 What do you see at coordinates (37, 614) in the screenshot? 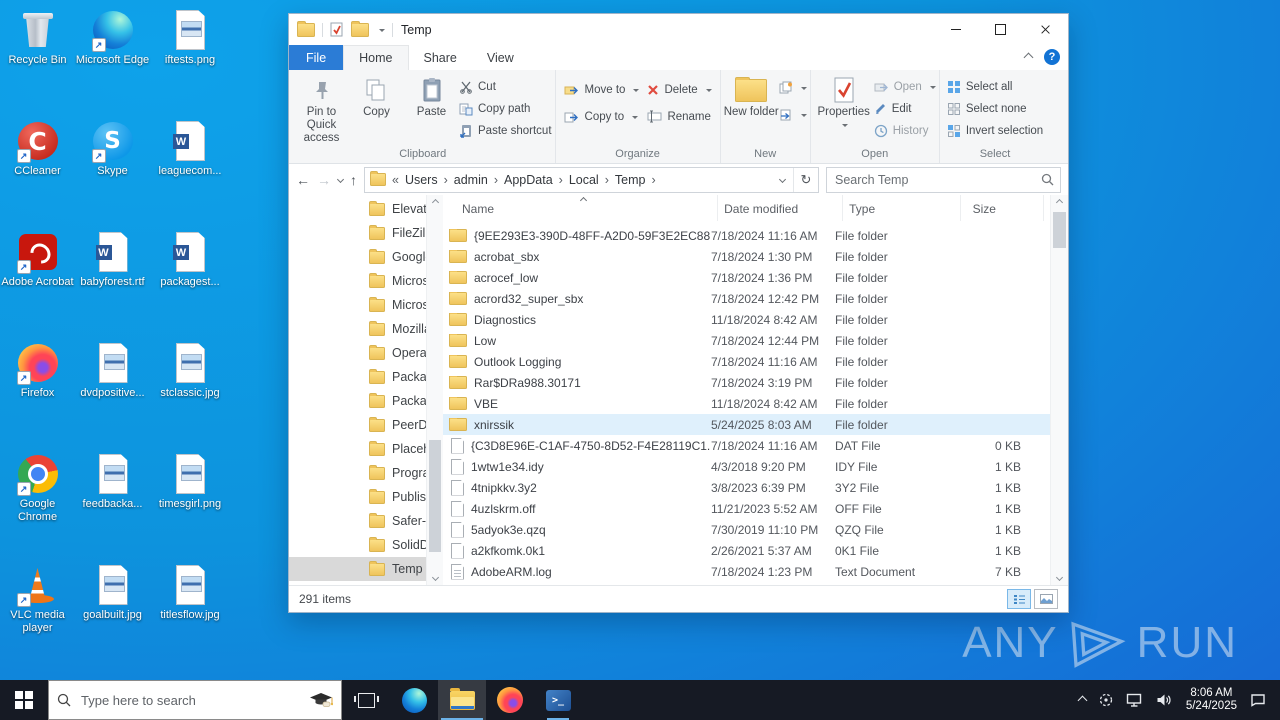
I see `desktop-icon: VLC media player` at bounding box center [37, 614].